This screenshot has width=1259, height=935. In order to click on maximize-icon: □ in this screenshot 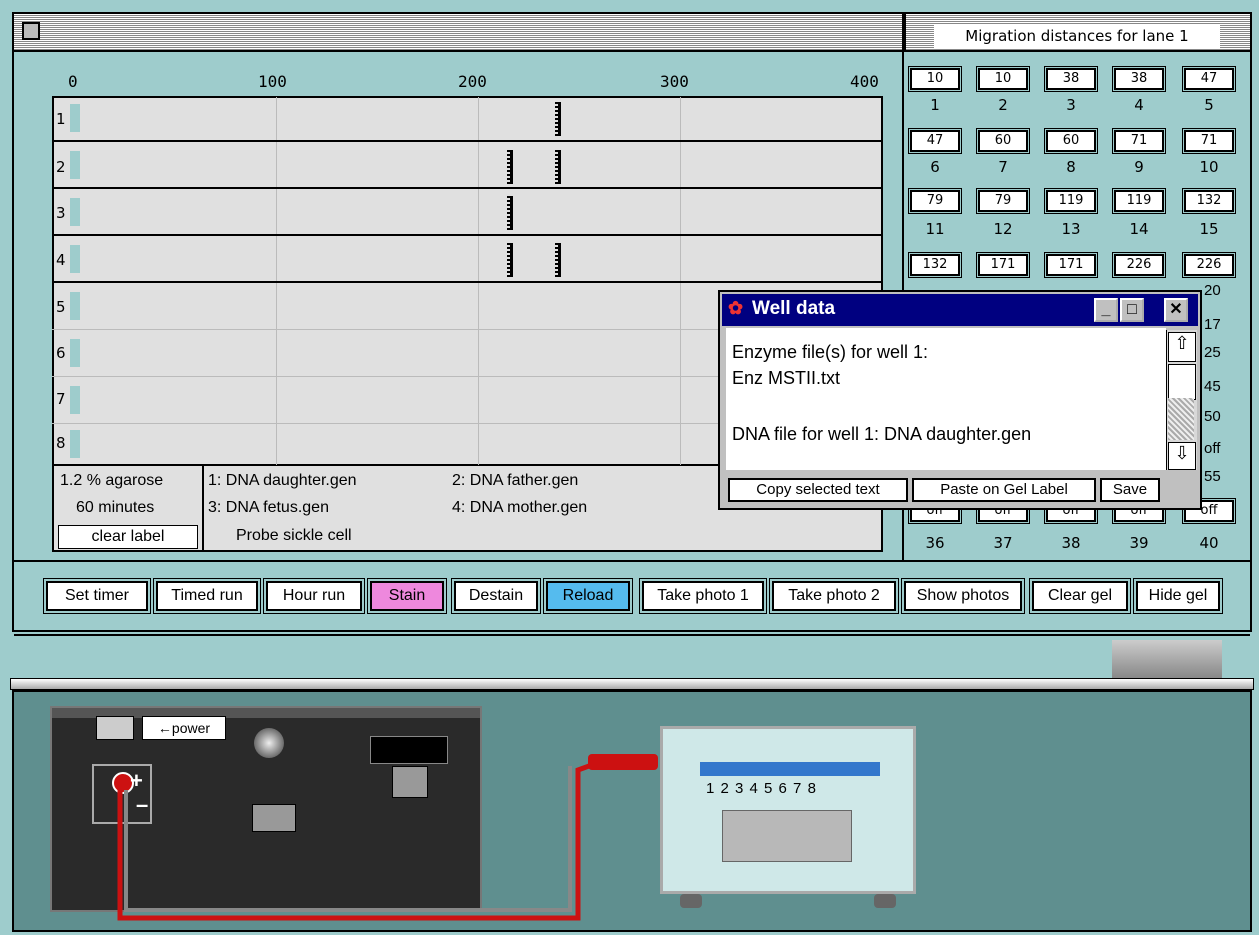, I will do `click(1132, 310)`.